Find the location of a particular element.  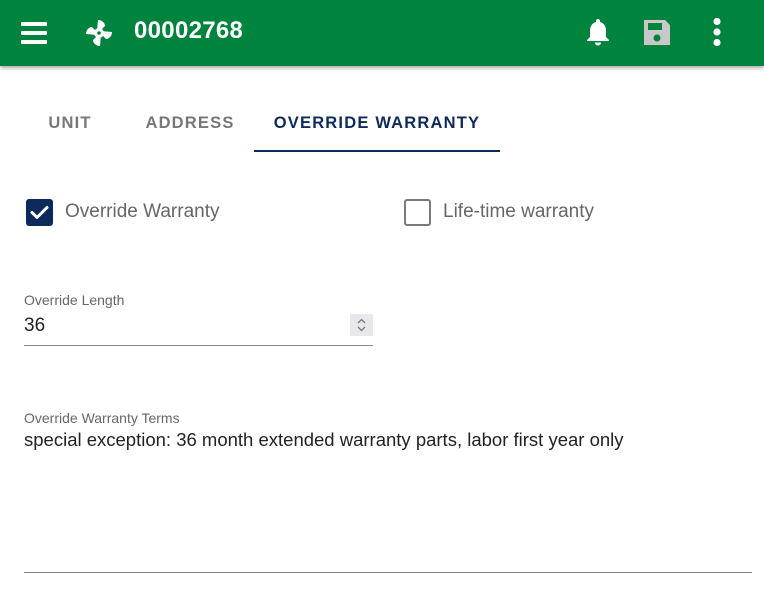

override-terms-underline is located at coordinates (388, 572).